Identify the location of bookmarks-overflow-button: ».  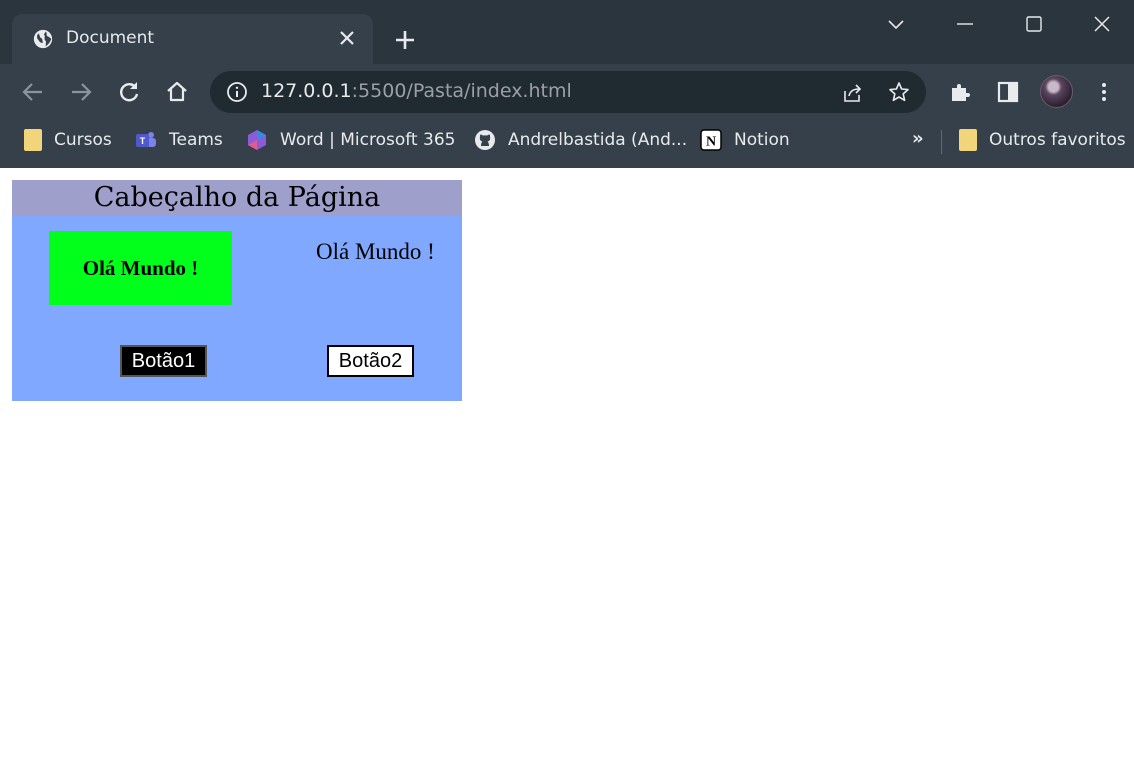
(918, 138).